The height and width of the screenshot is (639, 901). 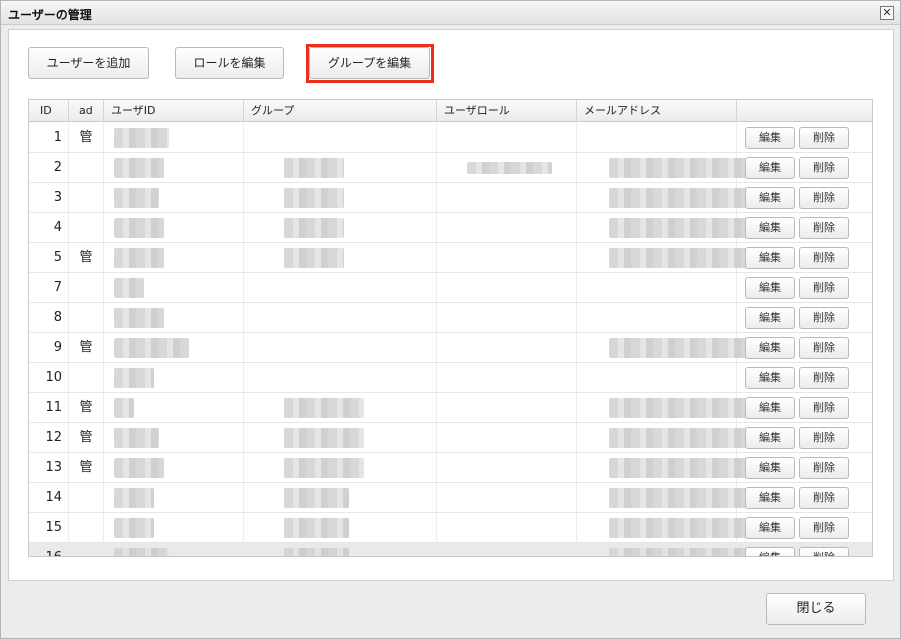 What do you see at coordinates (507, 111) in the screenshot?
I see `column-header-user-role: ユーザロール` at bounding box center [507, 111].